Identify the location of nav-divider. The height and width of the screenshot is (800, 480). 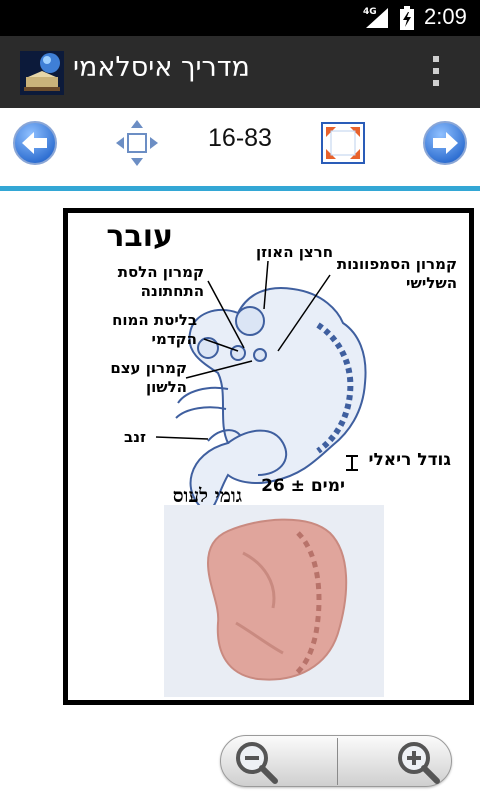
(240, 188).